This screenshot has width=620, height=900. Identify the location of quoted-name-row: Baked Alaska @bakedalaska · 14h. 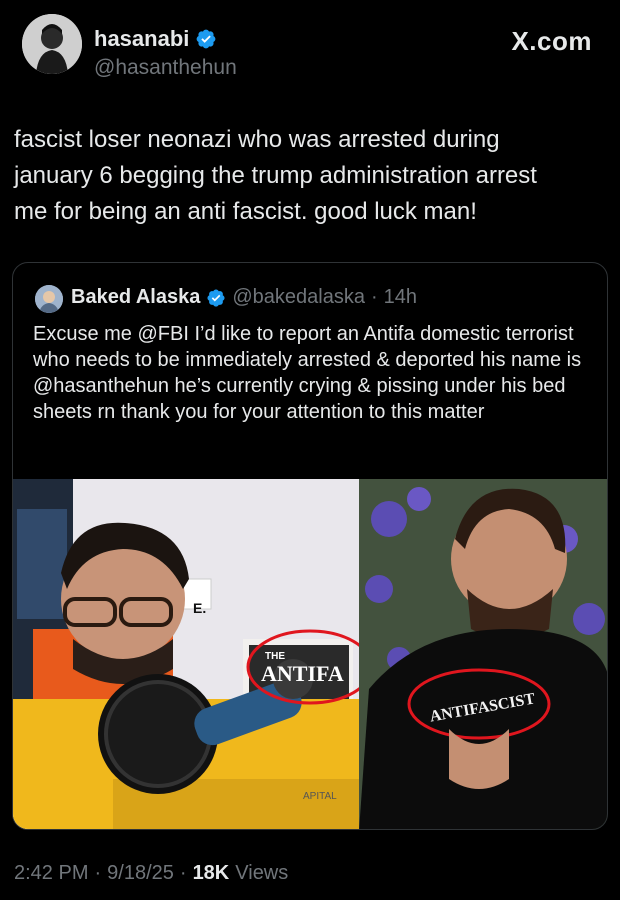
(244, 297).